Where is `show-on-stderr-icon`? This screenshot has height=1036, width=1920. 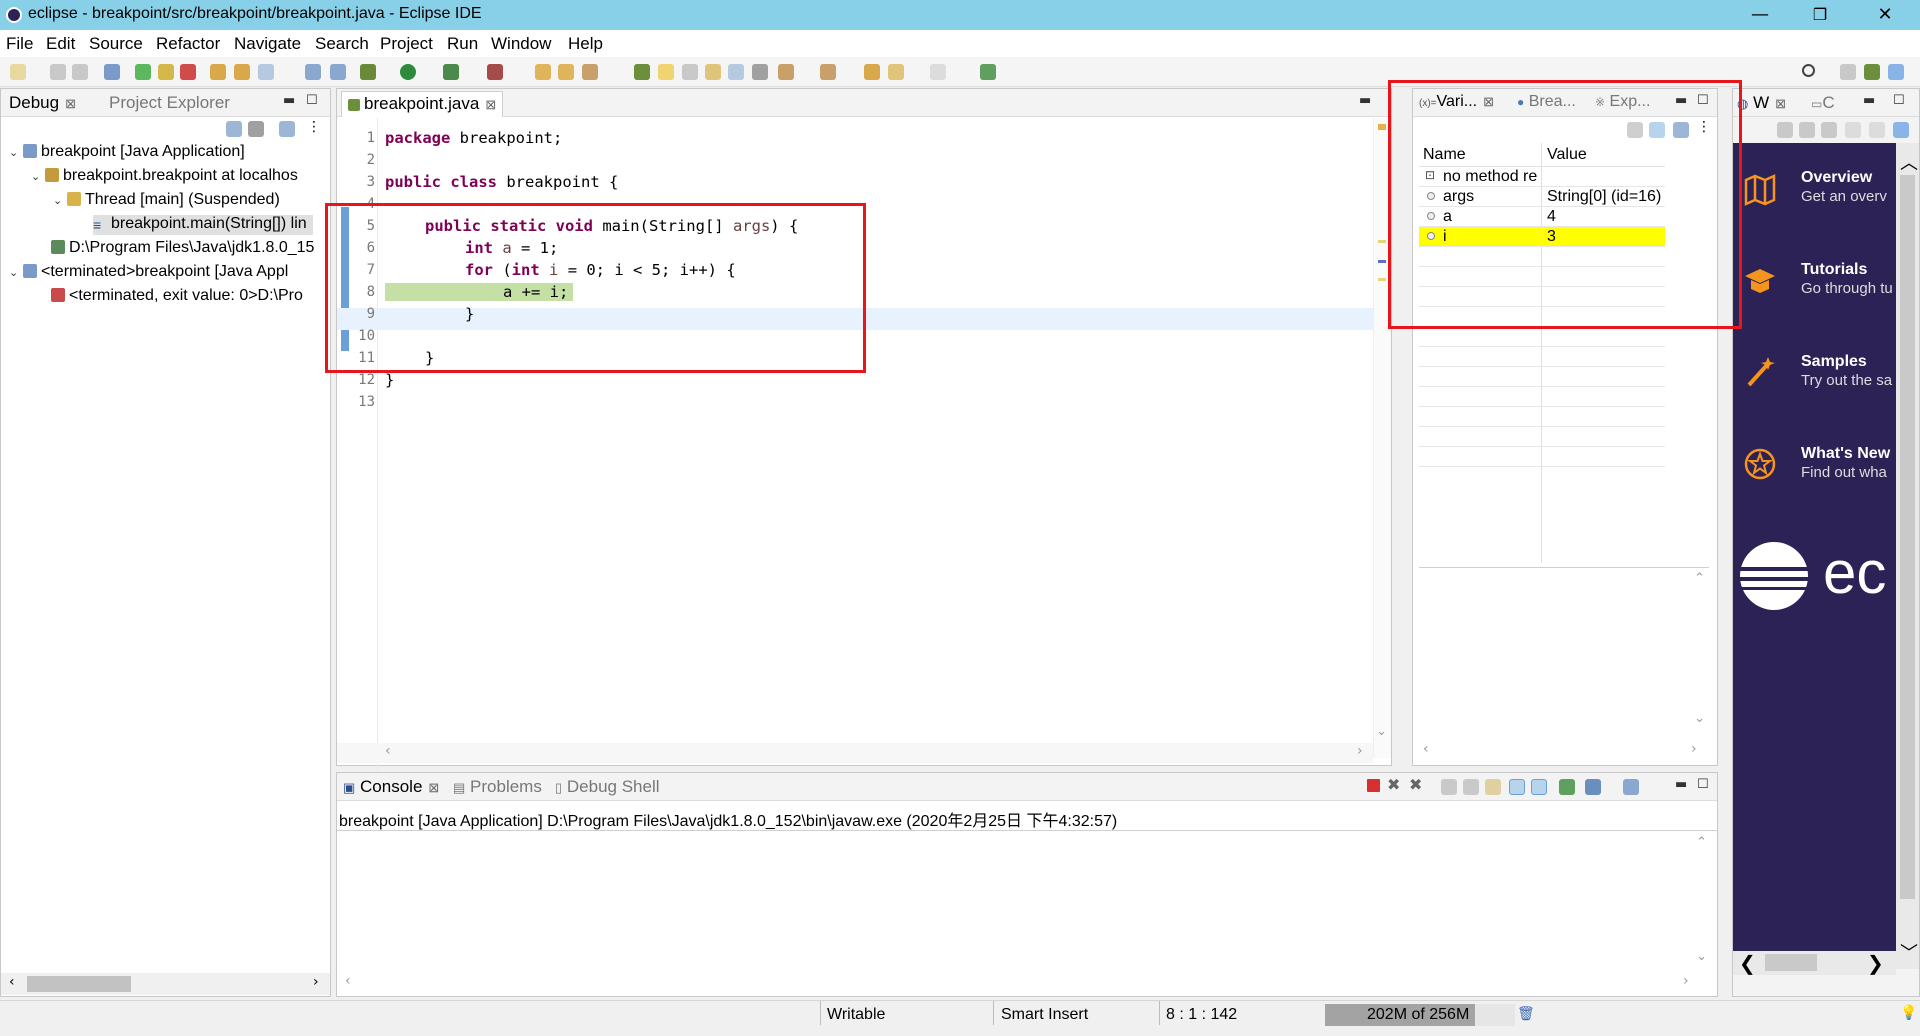 show-on-stderr-icon is located at coordinates (1539, 787).